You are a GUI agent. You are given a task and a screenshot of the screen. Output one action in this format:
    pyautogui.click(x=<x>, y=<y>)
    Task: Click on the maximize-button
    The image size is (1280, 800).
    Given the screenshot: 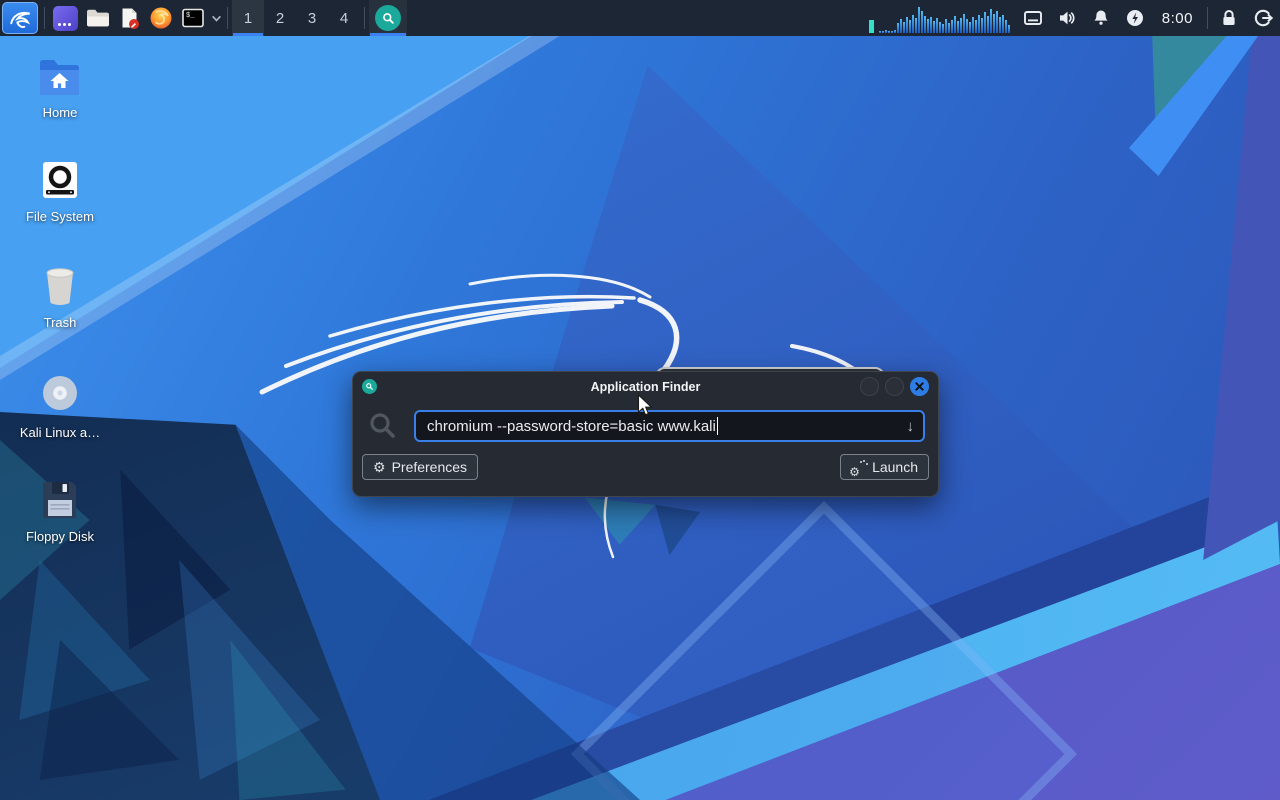 What is the action you would take?
    pyautogui.click(x=894, y=386)
    